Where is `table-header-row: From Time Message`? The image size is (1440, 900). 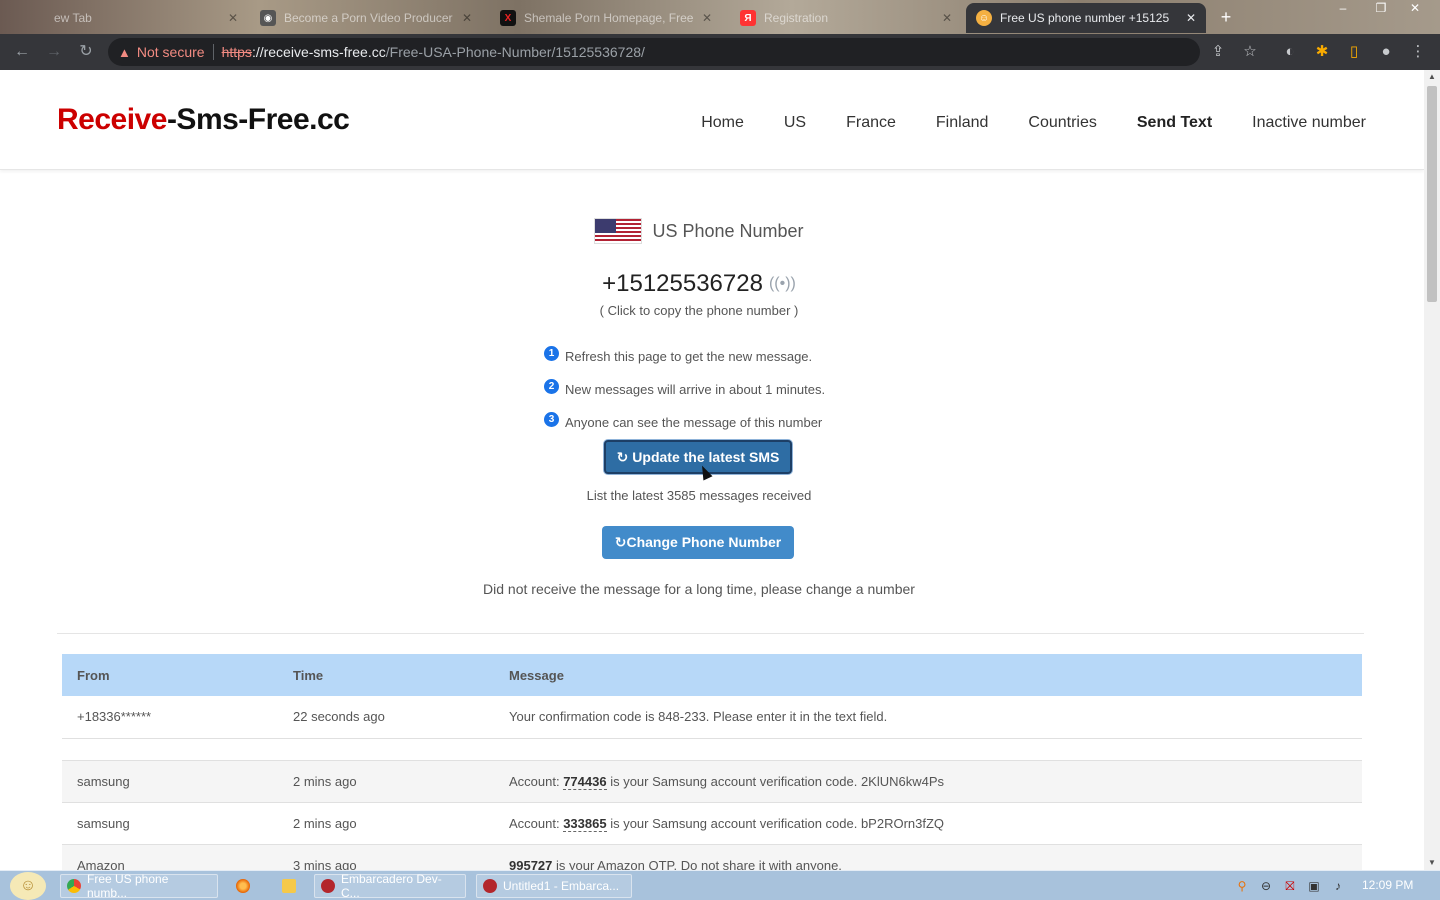
table-header-row: From Time Message is located at coordinates (712, 675).